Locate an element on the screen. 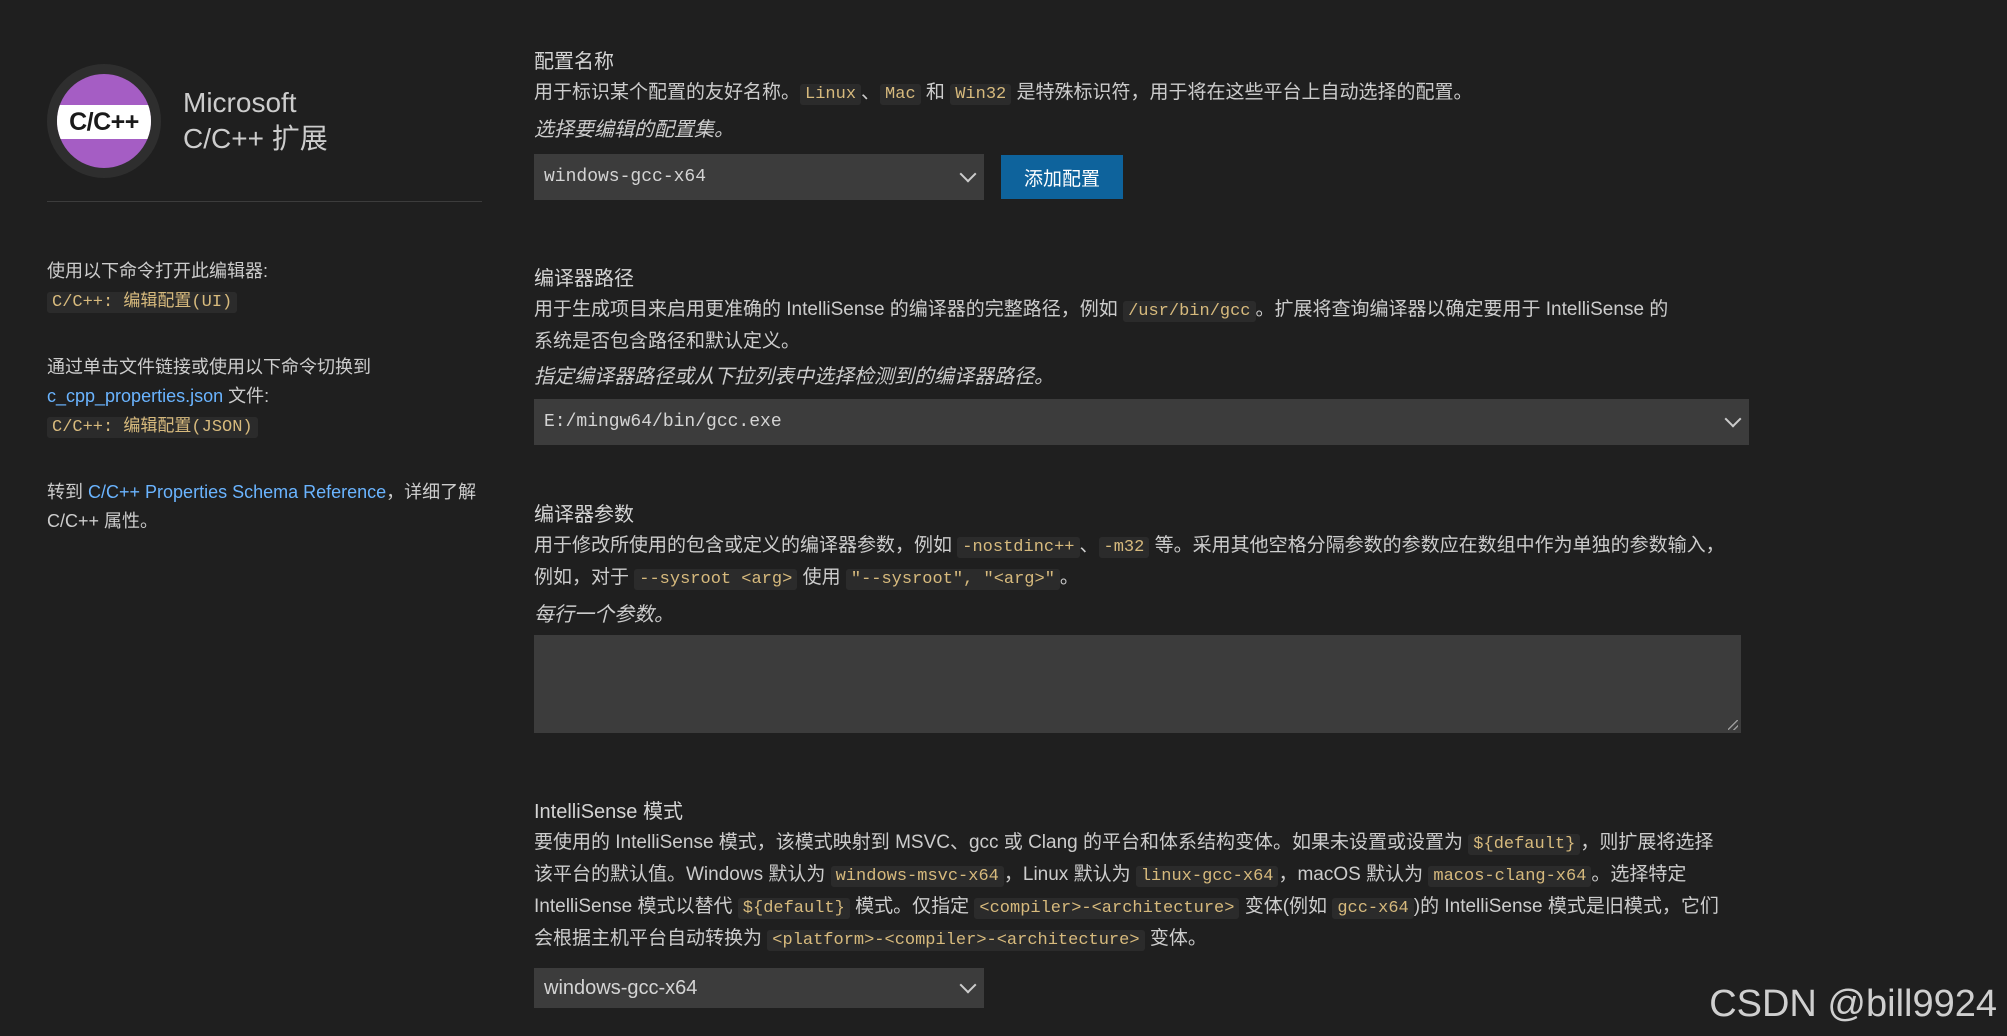 The height and width of the screenshot is (1036, 2007). sidebar-divider is located at coordinates (264, 201).